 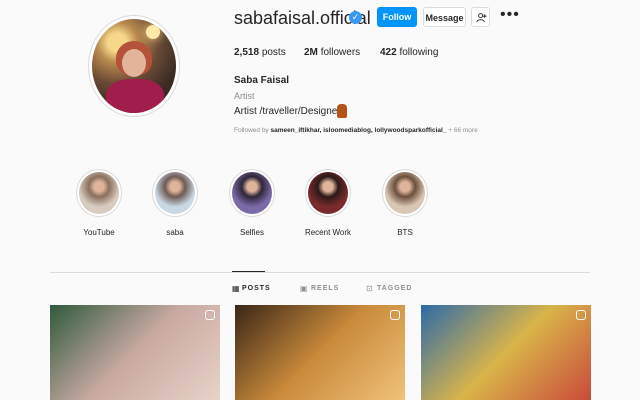 What do you see at coordinates (175, 232) in the screenshot?
I see `highlight-label: saba` at bounding box center [175, 232].